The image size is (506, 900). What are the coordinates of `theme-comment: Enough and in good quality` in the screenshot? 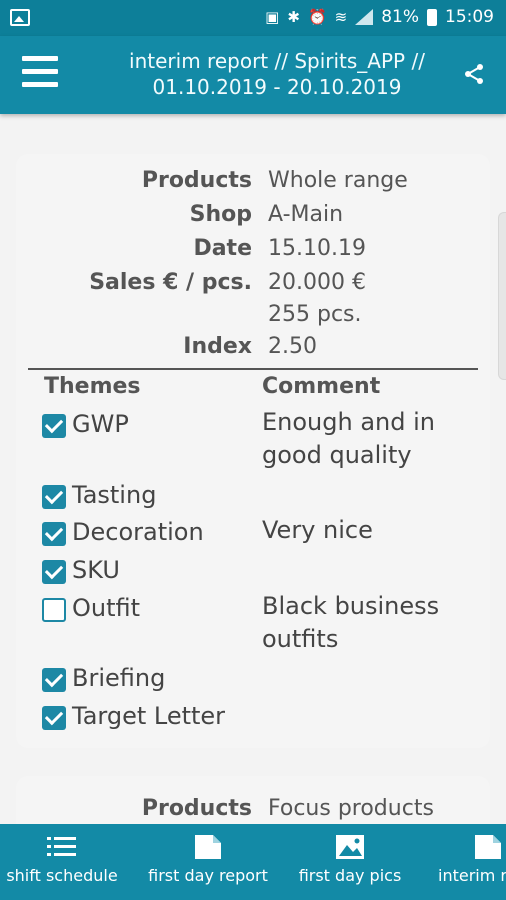 It's located at (372, 439).